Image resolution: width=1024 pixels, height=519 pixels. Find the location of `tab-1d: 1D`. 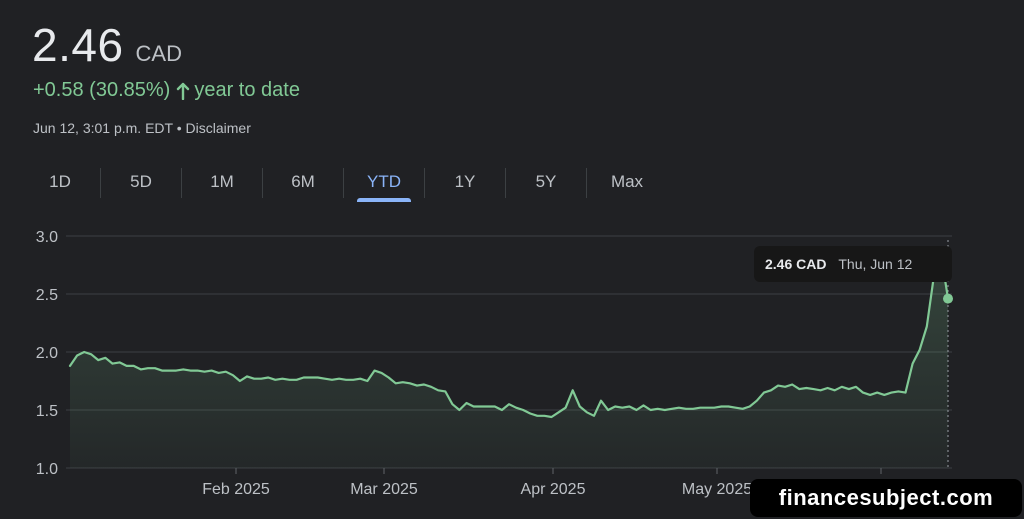

tab-1d: 1D is located at coordinates (60, 183).